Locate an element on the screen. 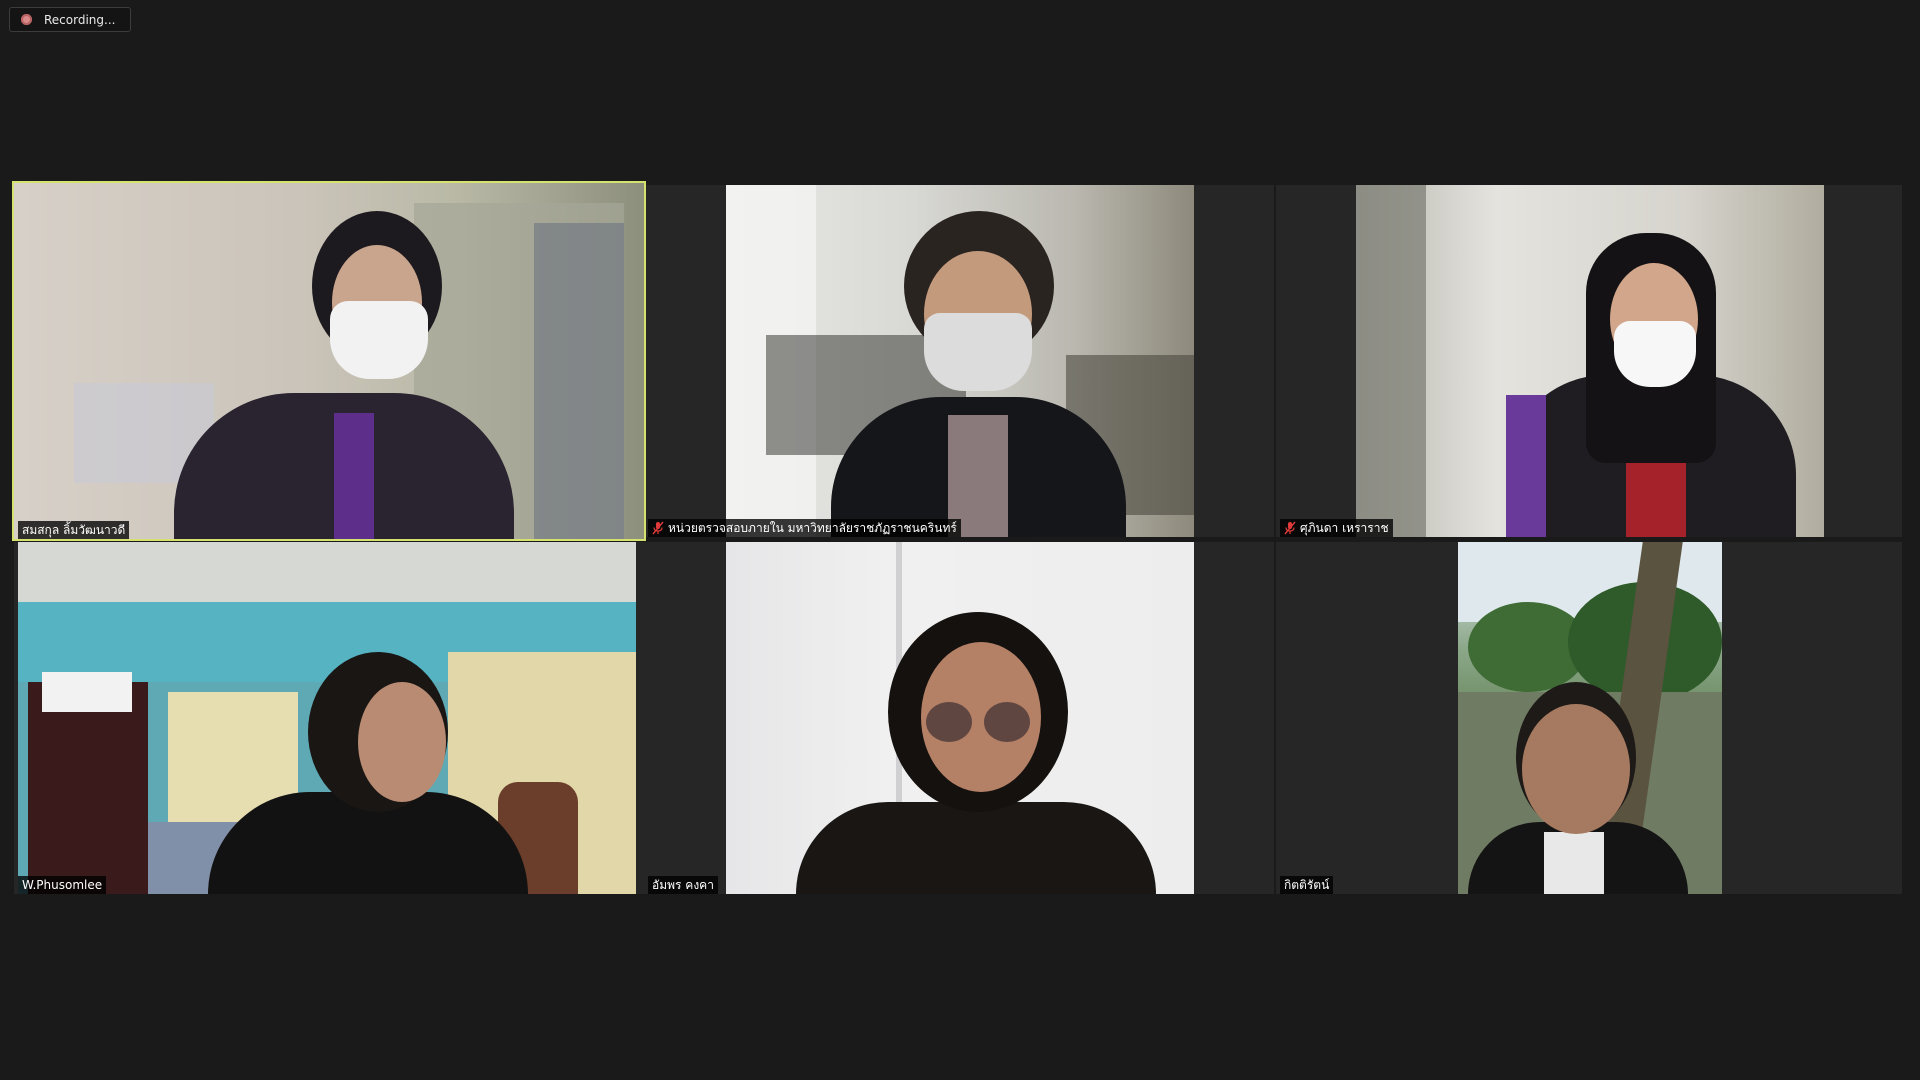  participant-name-tag: ศุภินดา เหราราช is located at coordinates (1336, 528).